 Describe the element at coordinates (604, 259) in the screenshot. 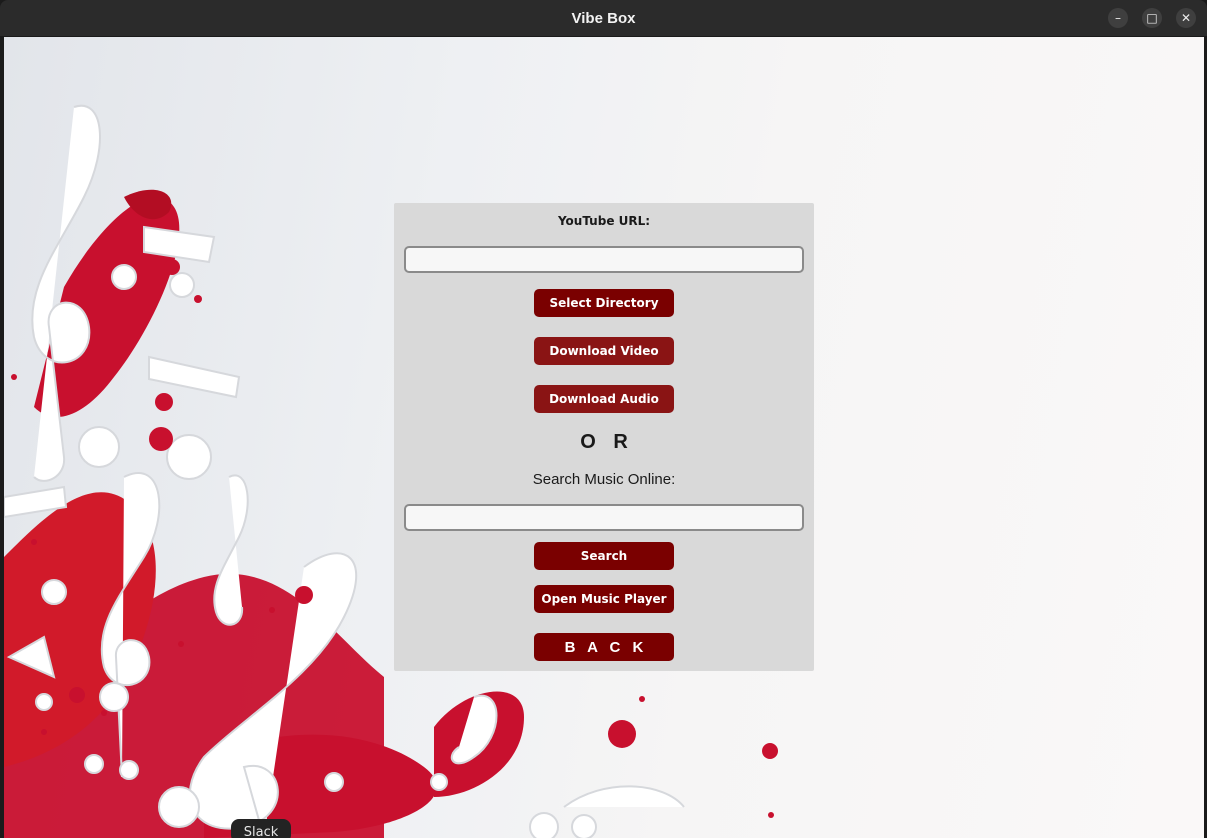

I see `youtube-url-input` at that location.